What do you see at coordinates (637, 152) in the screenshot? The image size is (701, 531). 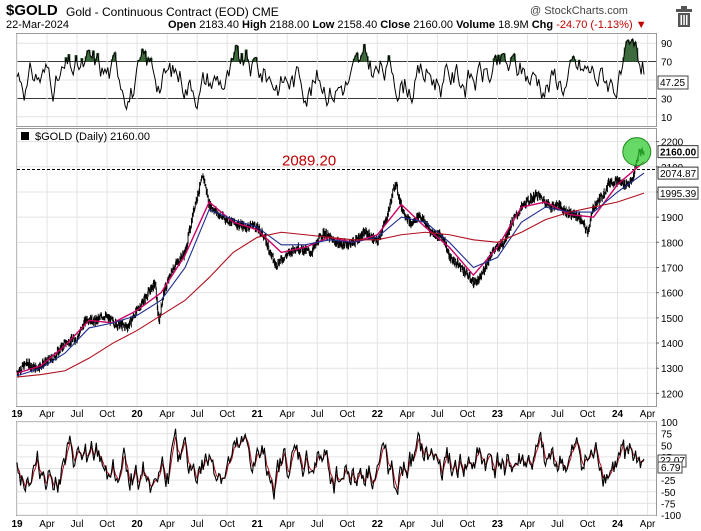 I see `highlight-circle` at bounding box center [637, 152].